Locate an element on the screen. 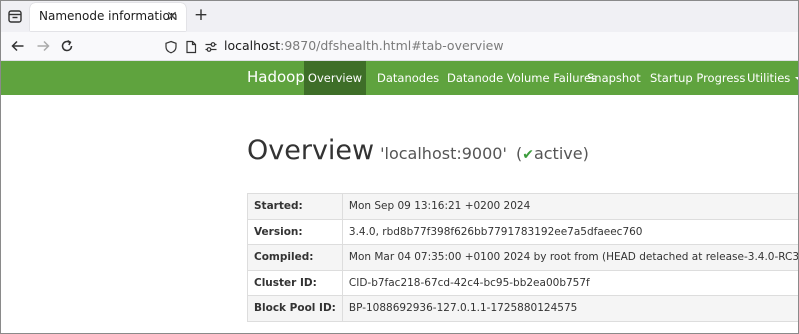 Image resolution: width=799 pixels, height=334 pixels. namenode-status: (✔active) is located at coordinates (552, 153).